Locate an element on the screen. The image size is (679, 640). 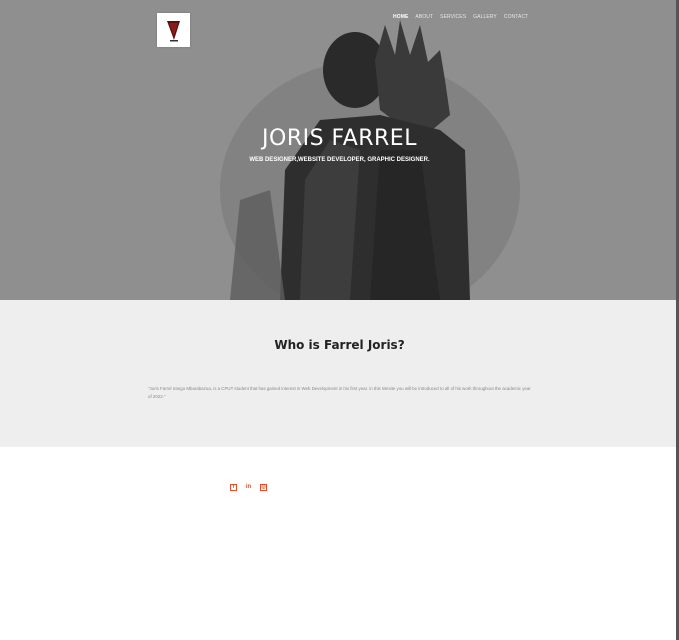
logo-icon is located at coordinates (173, 31).